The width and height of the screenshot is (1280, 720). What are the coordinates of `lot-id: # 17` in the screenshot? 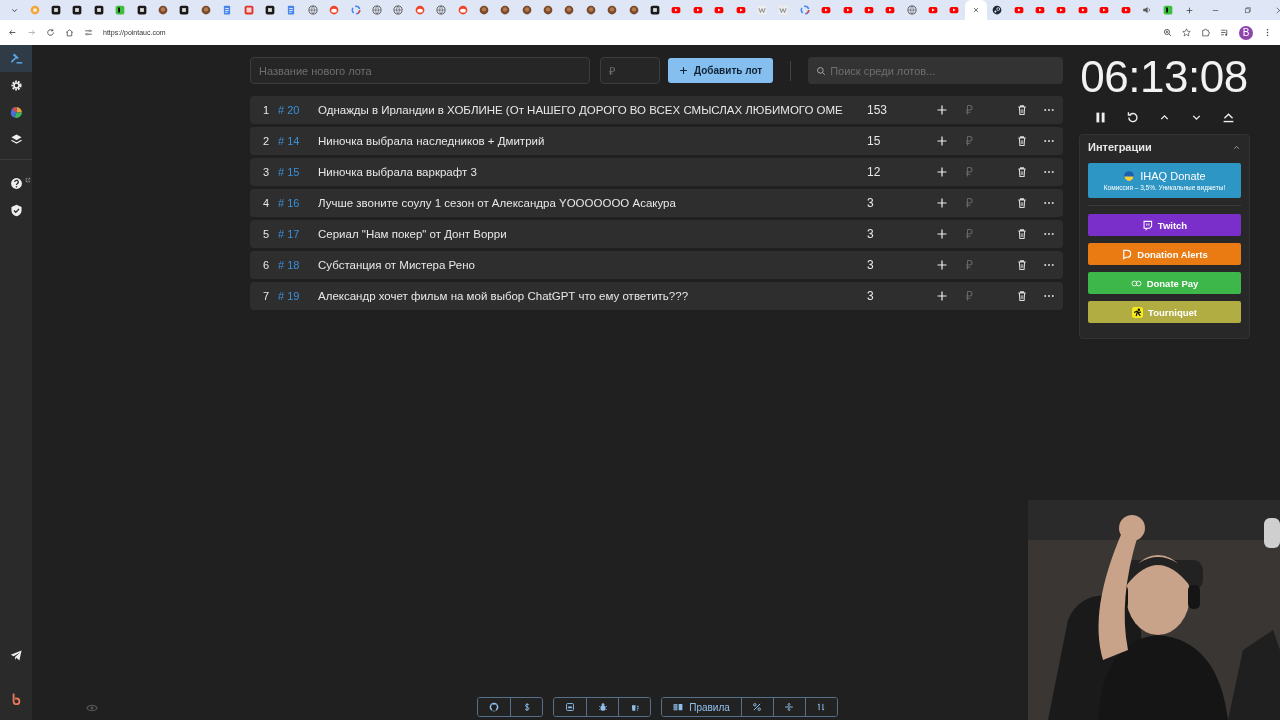 It's located at (289, 234).